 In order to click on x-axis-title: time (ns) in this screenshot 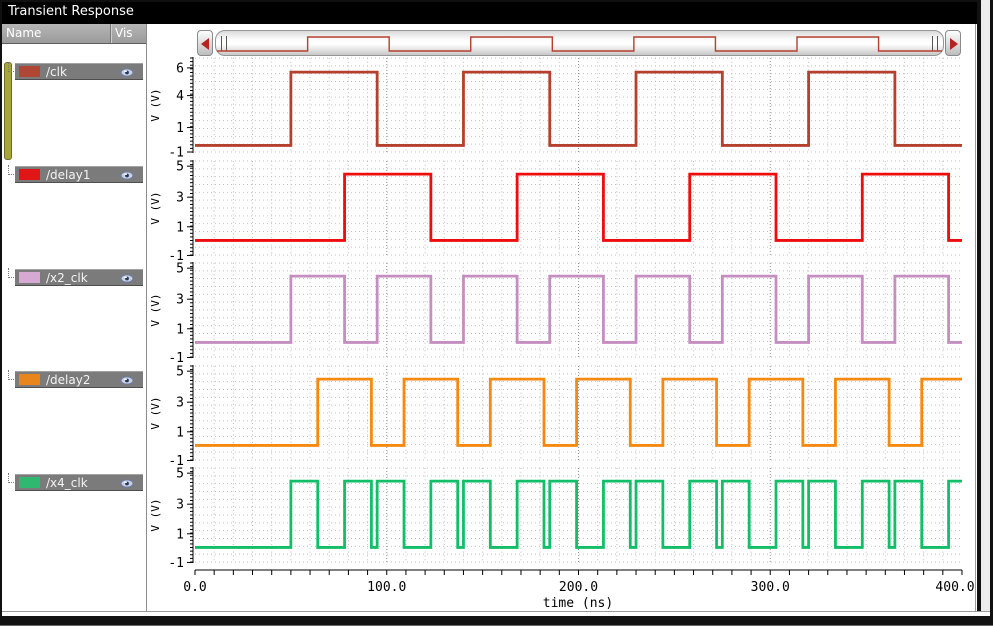, I will do `click(578, 603)`.